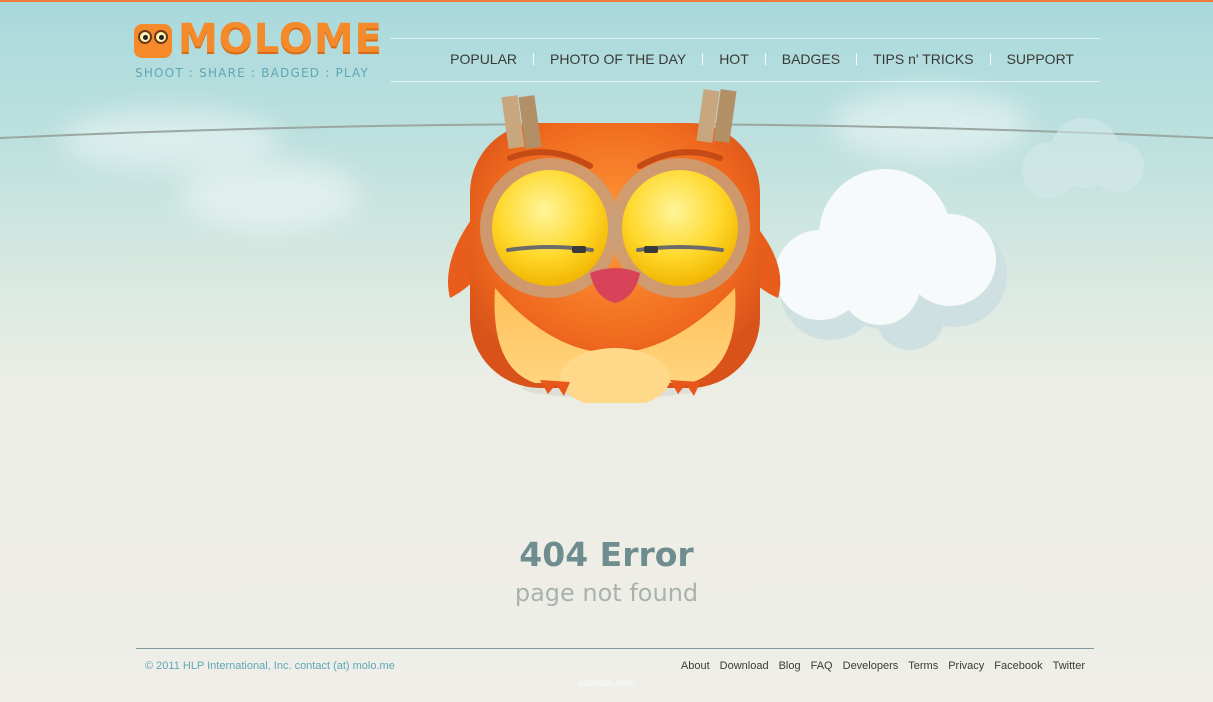 This screenshot has height=702, width=1213. What do you see at coordinates (153, 41) in the screenshot?
I see `owl-logo-icon` at bounding box center [153, 41].